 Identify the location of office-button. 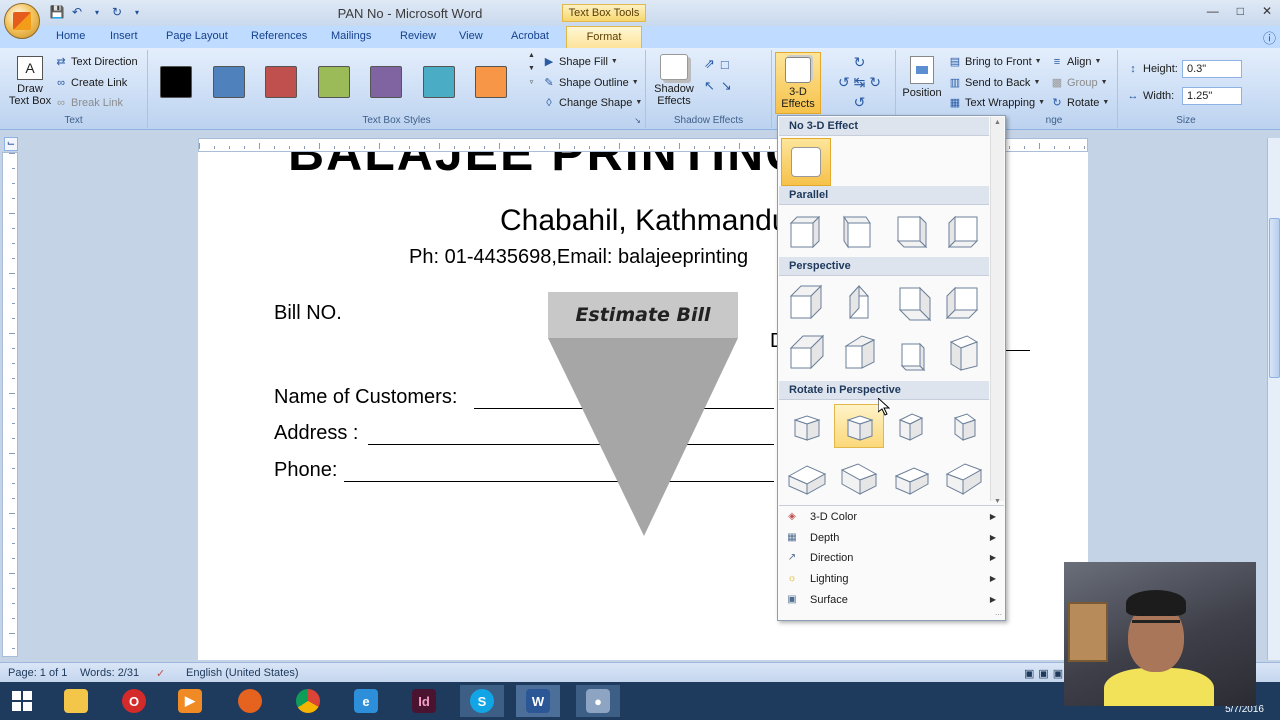
(22, 21).